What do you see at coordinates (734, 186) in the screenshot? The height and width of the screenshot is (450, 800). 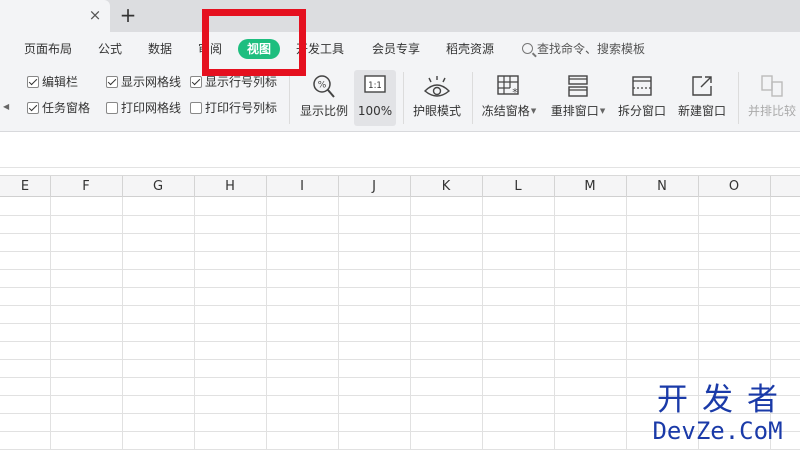 I see `column-header: O` at bounding box center [734, 186].